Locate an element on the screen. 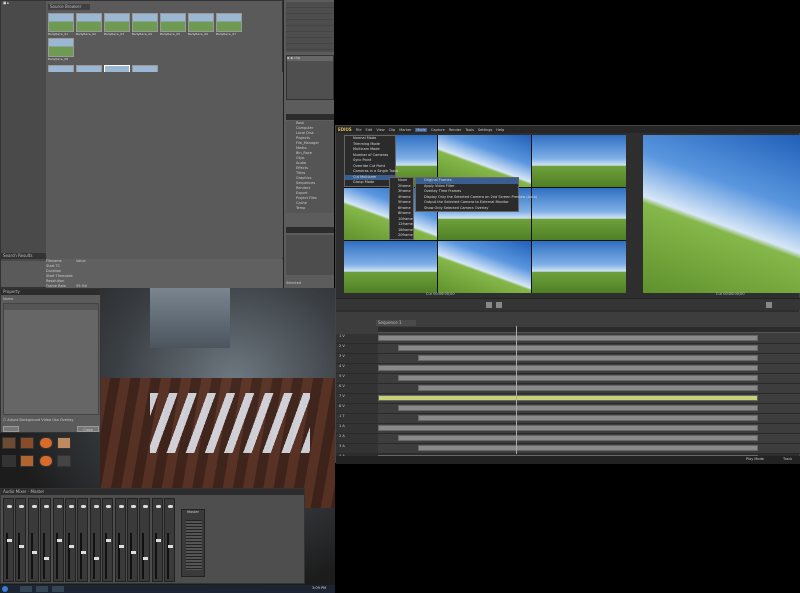  thumbnail-item: BallyRace_05 is located at coordinates (173, 24).